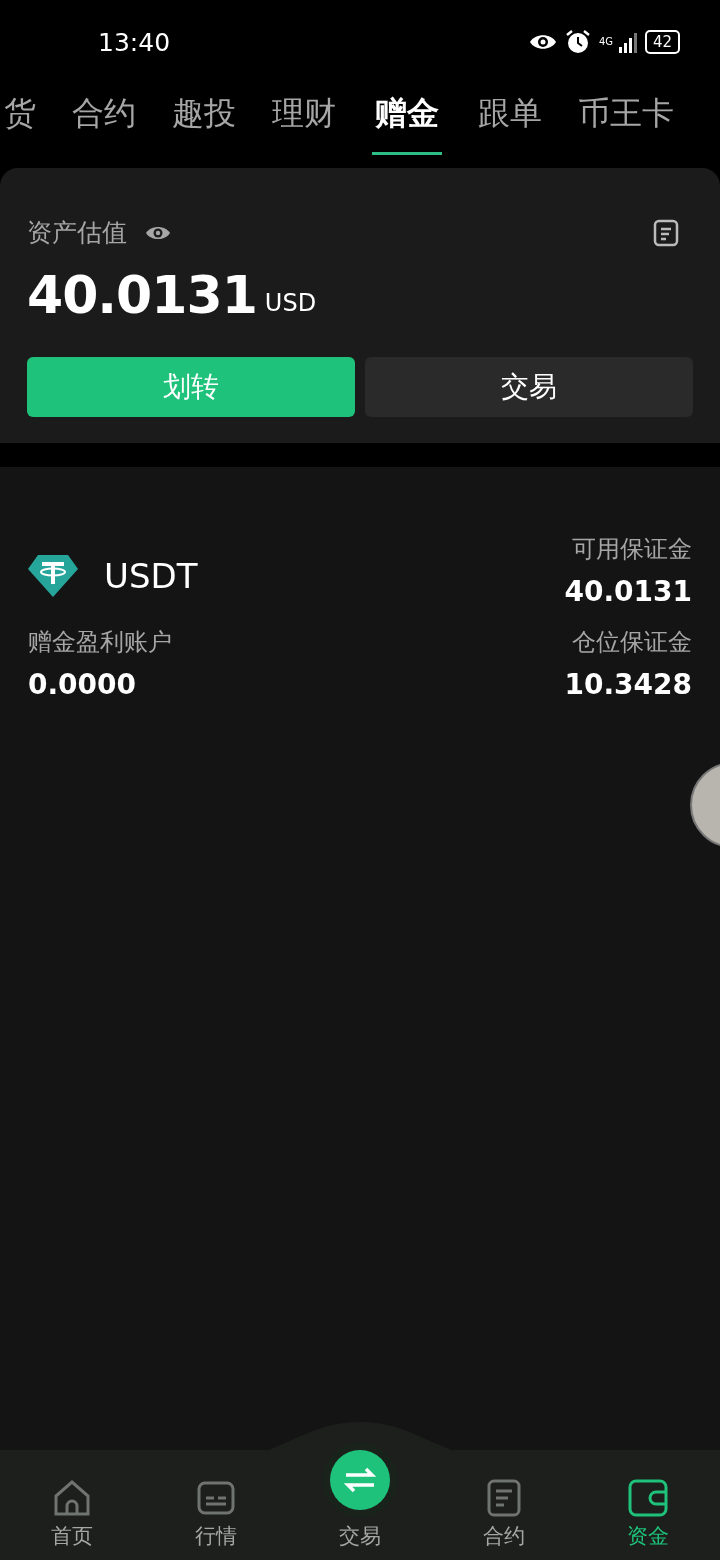 Image resolution: width=720 pixels, height=1560 pixels. Describe the element at coordinates (627, 42) in the screenshot. I see `signal-icon` at that location.